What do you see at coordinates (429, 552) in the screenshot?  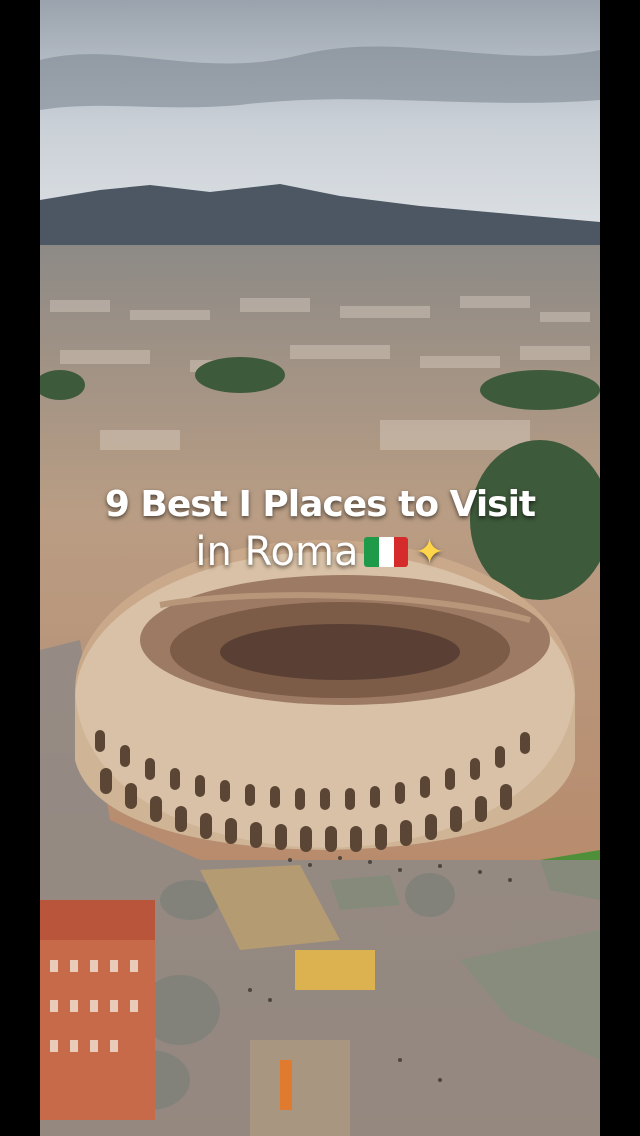 I see `sparkles-icon: ✦` at bounding box center [429, 552].